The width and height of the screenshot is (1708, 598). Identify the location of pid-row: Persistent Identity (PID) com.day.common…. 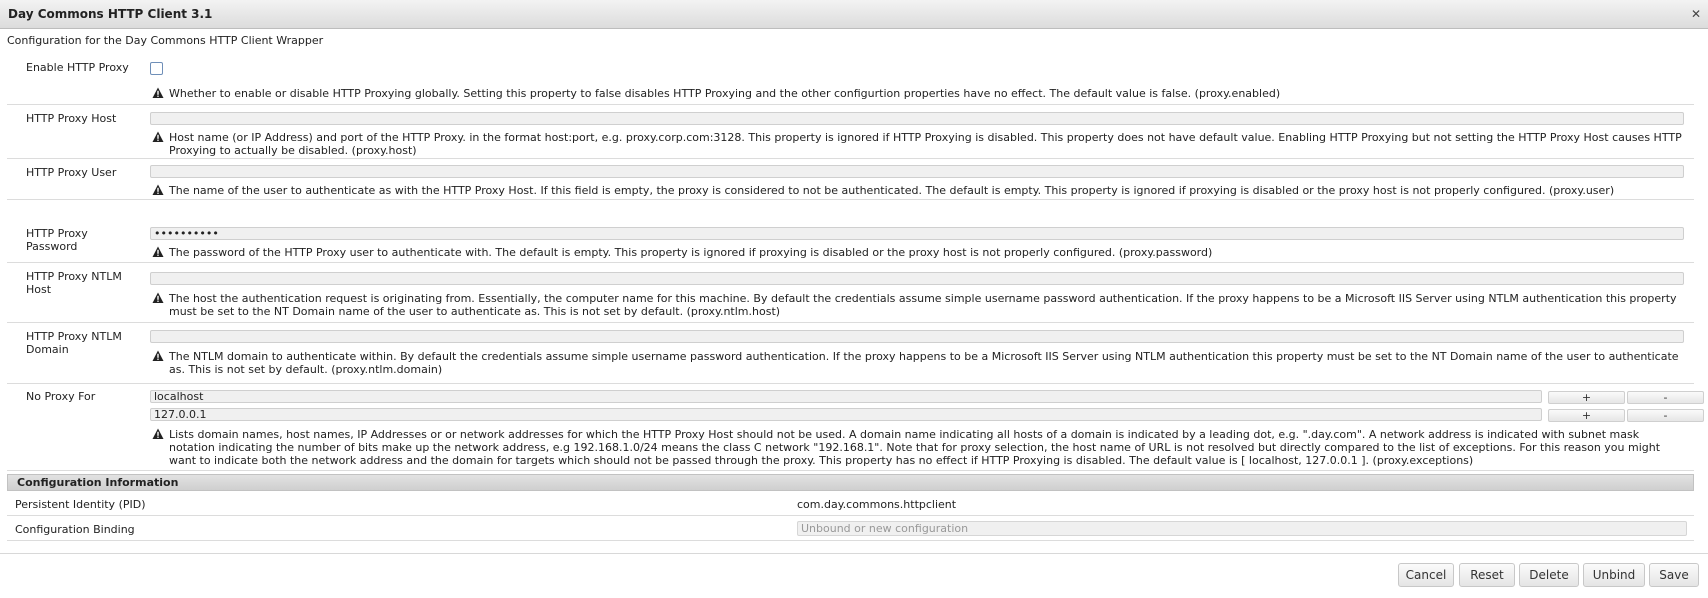
(850, 504).